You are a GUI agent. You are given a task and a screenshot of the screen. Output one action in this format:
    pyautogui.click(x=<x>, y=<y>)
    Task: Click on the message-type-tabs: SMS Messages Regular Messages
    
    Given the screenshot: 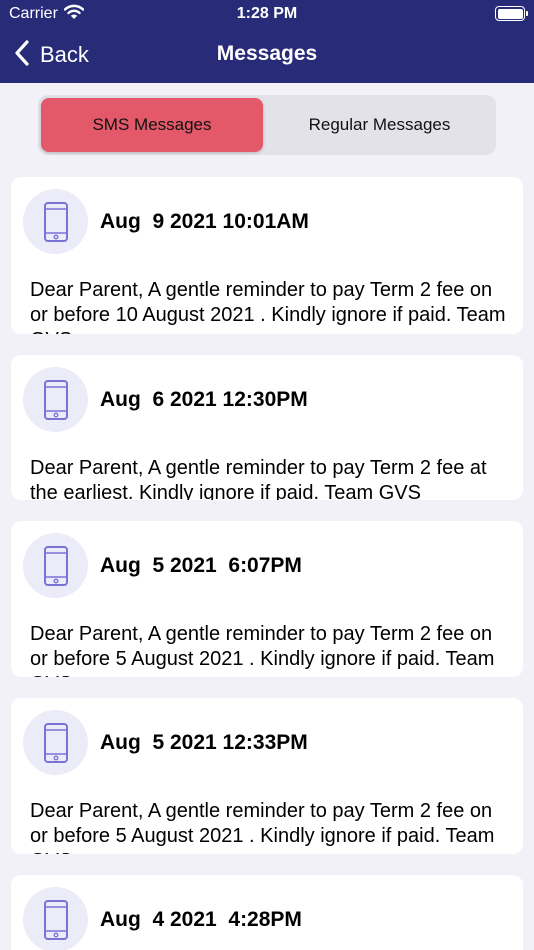 What is the action you would take?
    pyautogui.click(x=267, y=125)
    